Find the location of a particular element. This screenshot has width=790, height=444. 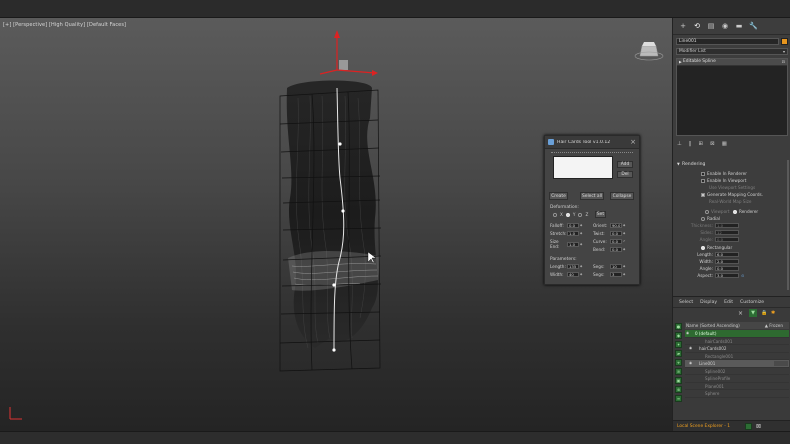

explorer-footer: Local Scene Explorer - 1 ⊠ is located at coordinates (731, 425).